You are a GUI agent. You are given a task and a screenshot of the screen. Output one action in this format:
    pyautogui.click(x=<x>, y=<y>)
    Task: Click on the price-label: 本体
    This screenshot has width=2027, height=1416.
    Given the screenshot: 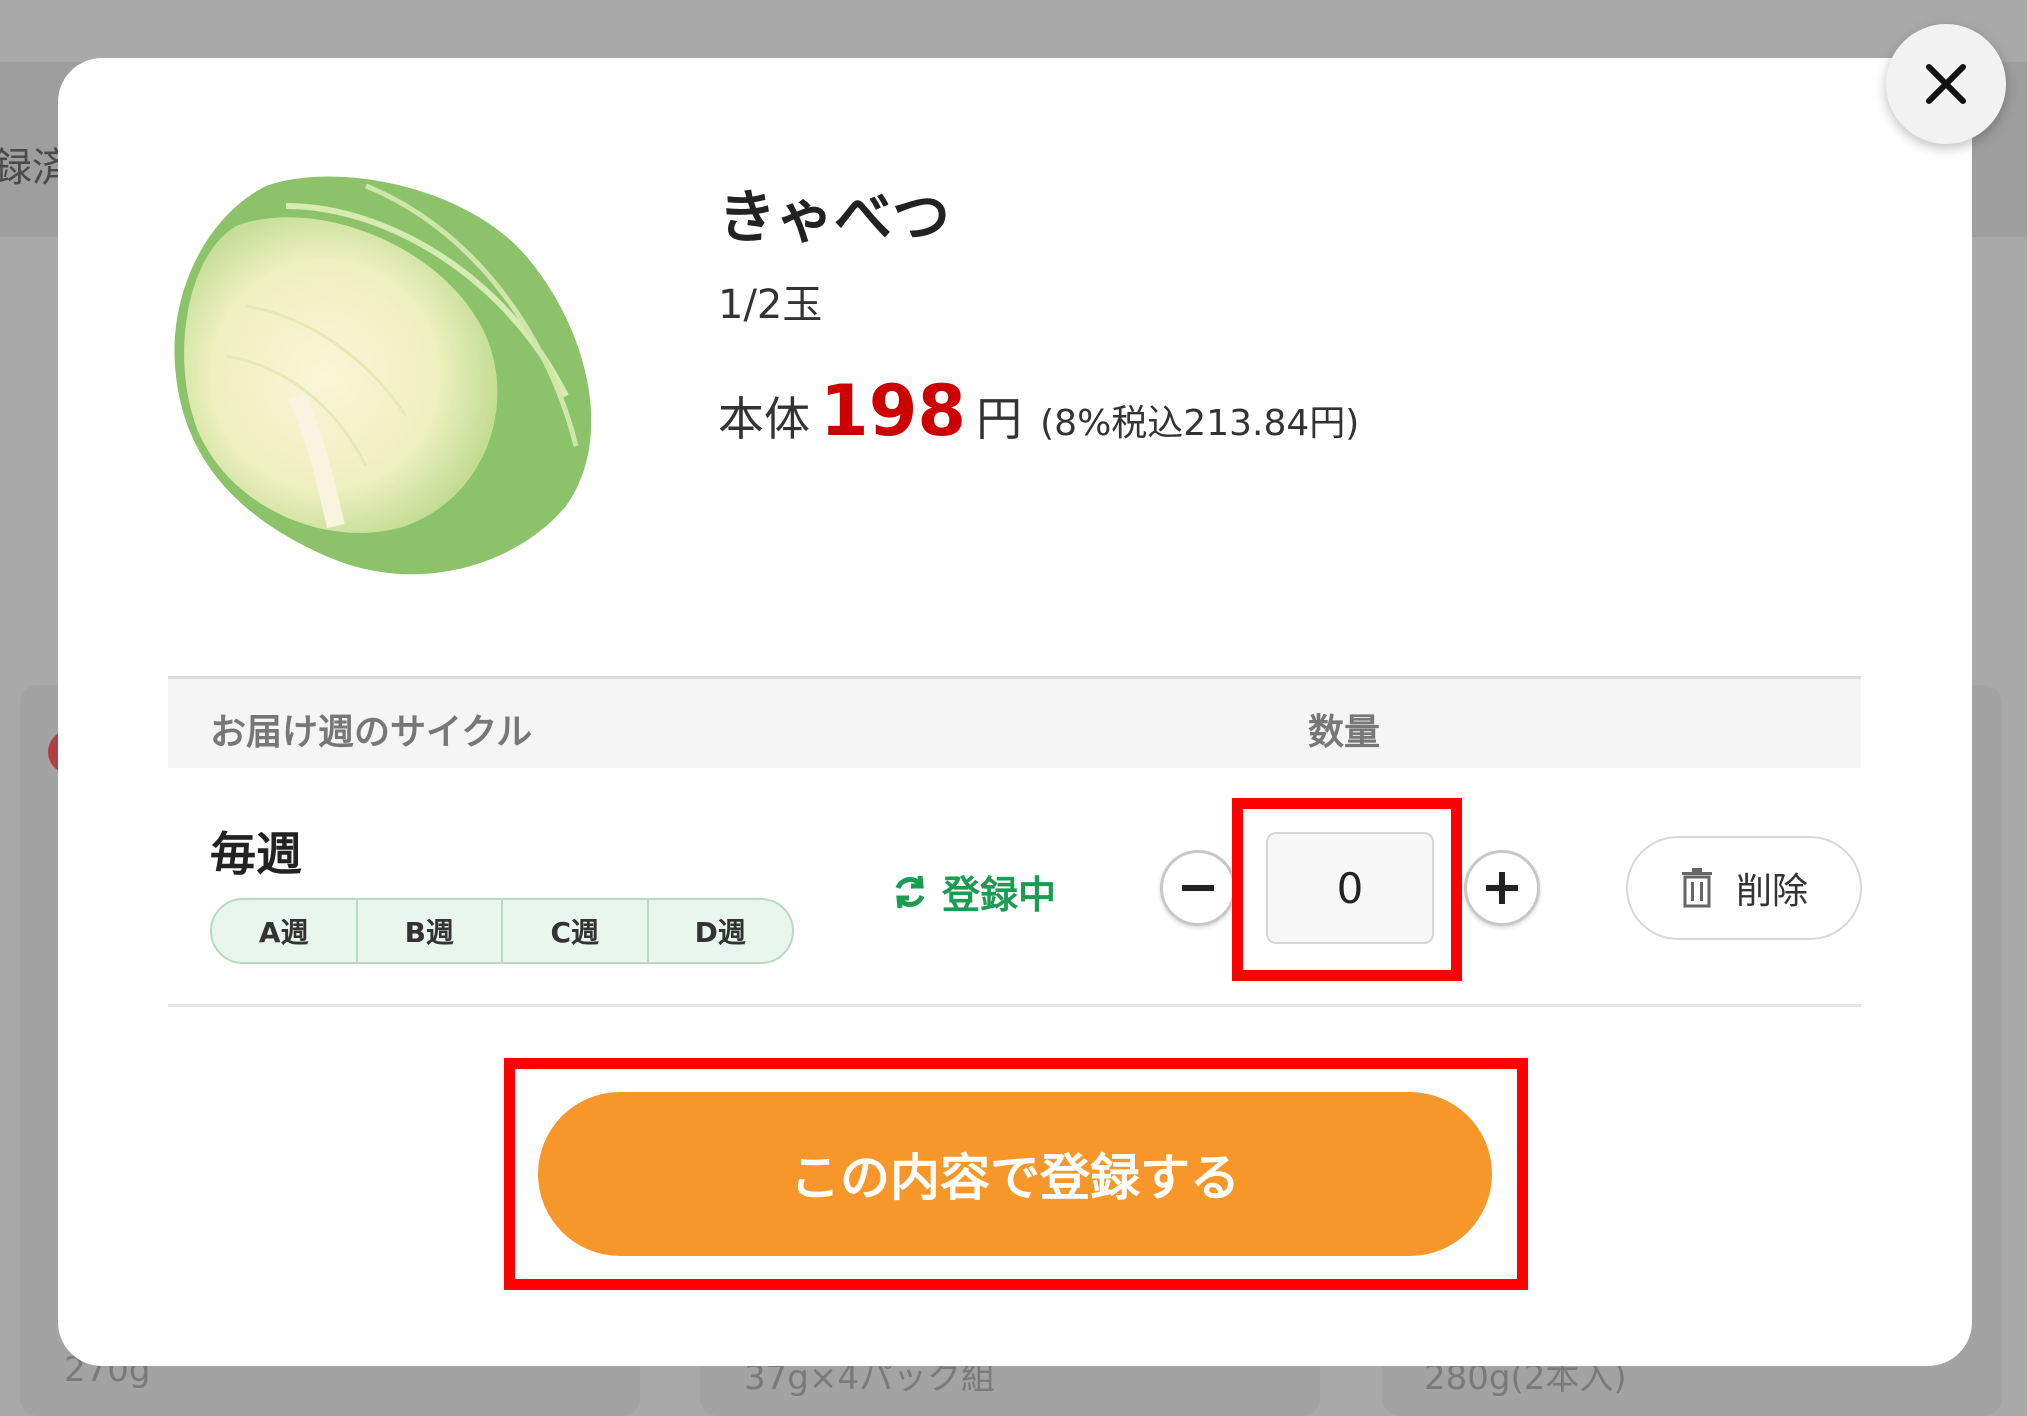 What is the action you would take?
    pyautogui.click(x=764, y=419)
    